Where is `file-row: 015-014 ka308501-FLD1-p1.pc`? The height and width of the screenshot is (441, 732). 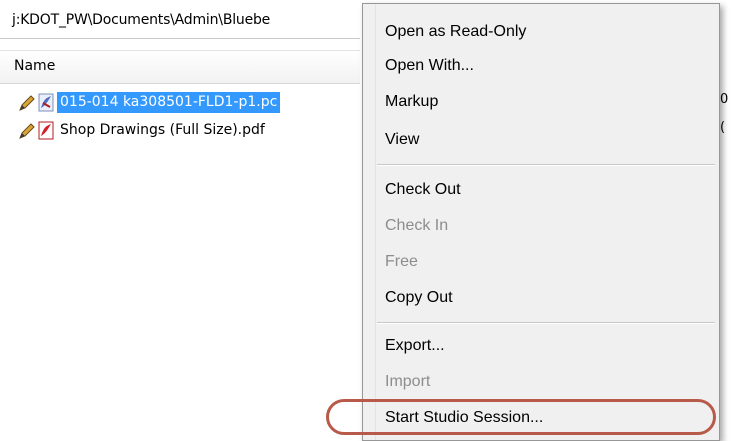 file-row: 015-014 ka308501-FLD1-p1.pc is located at coordinates (180, 102).